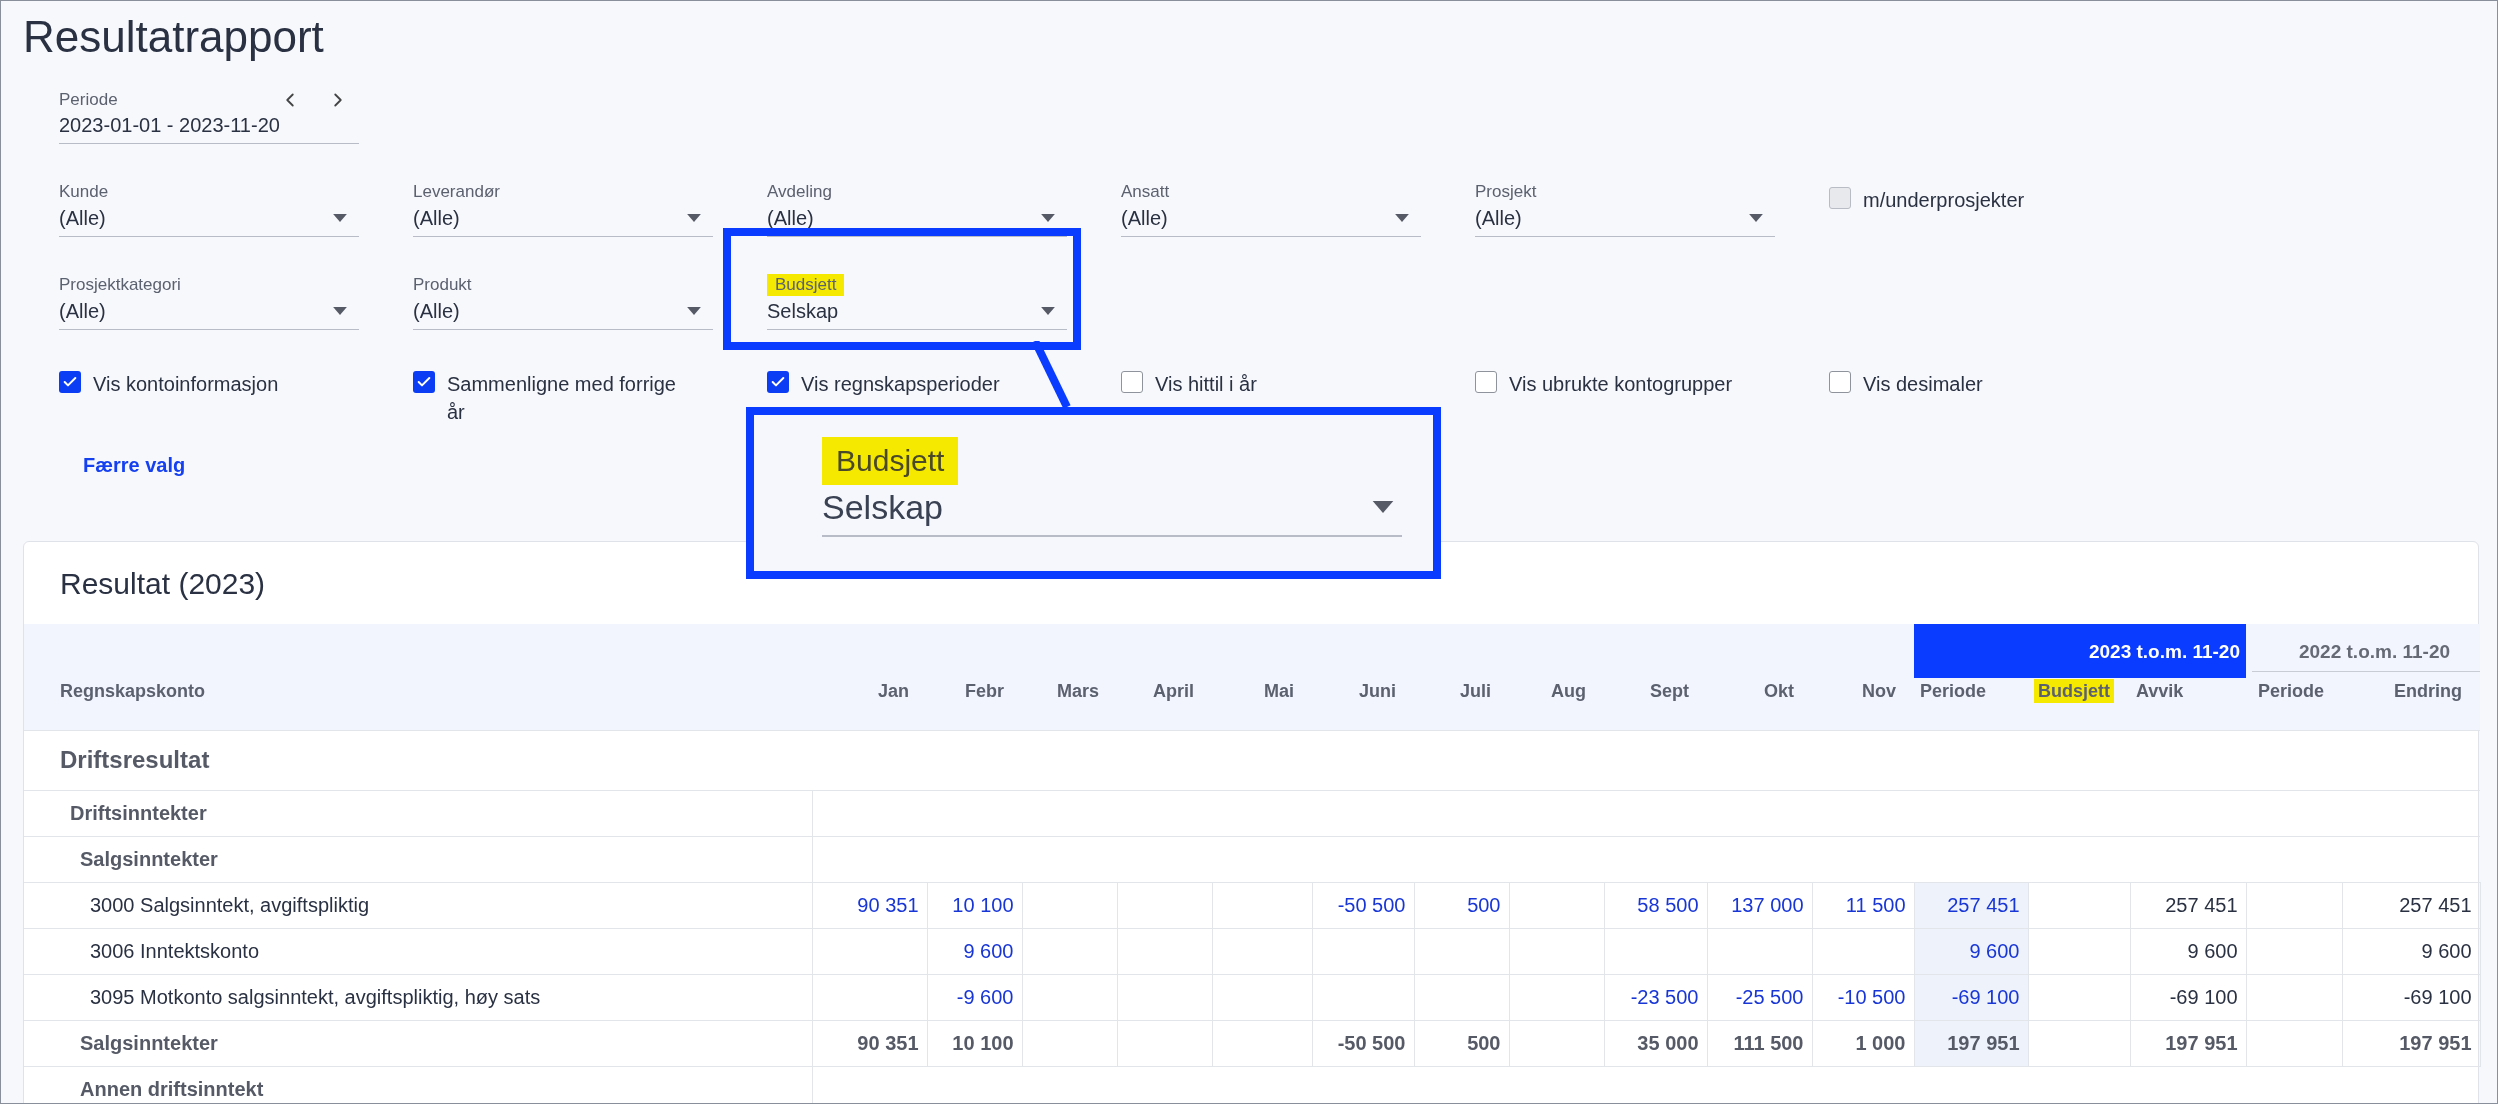  I want to click on checkbox-label: Vis hittil i år, so click(1206, 384).